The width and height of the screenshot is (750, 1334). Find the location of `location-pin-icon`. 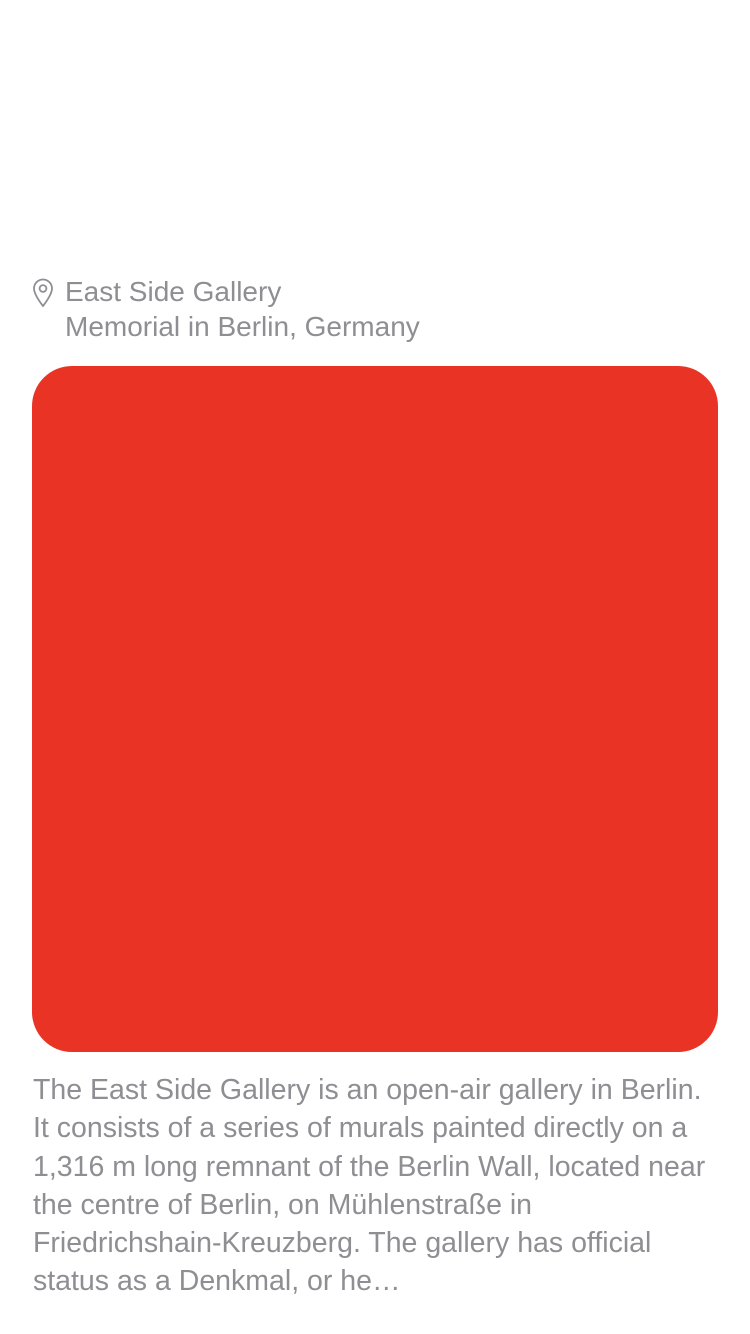

location-pin-icon is located at coordinates (43, 293).